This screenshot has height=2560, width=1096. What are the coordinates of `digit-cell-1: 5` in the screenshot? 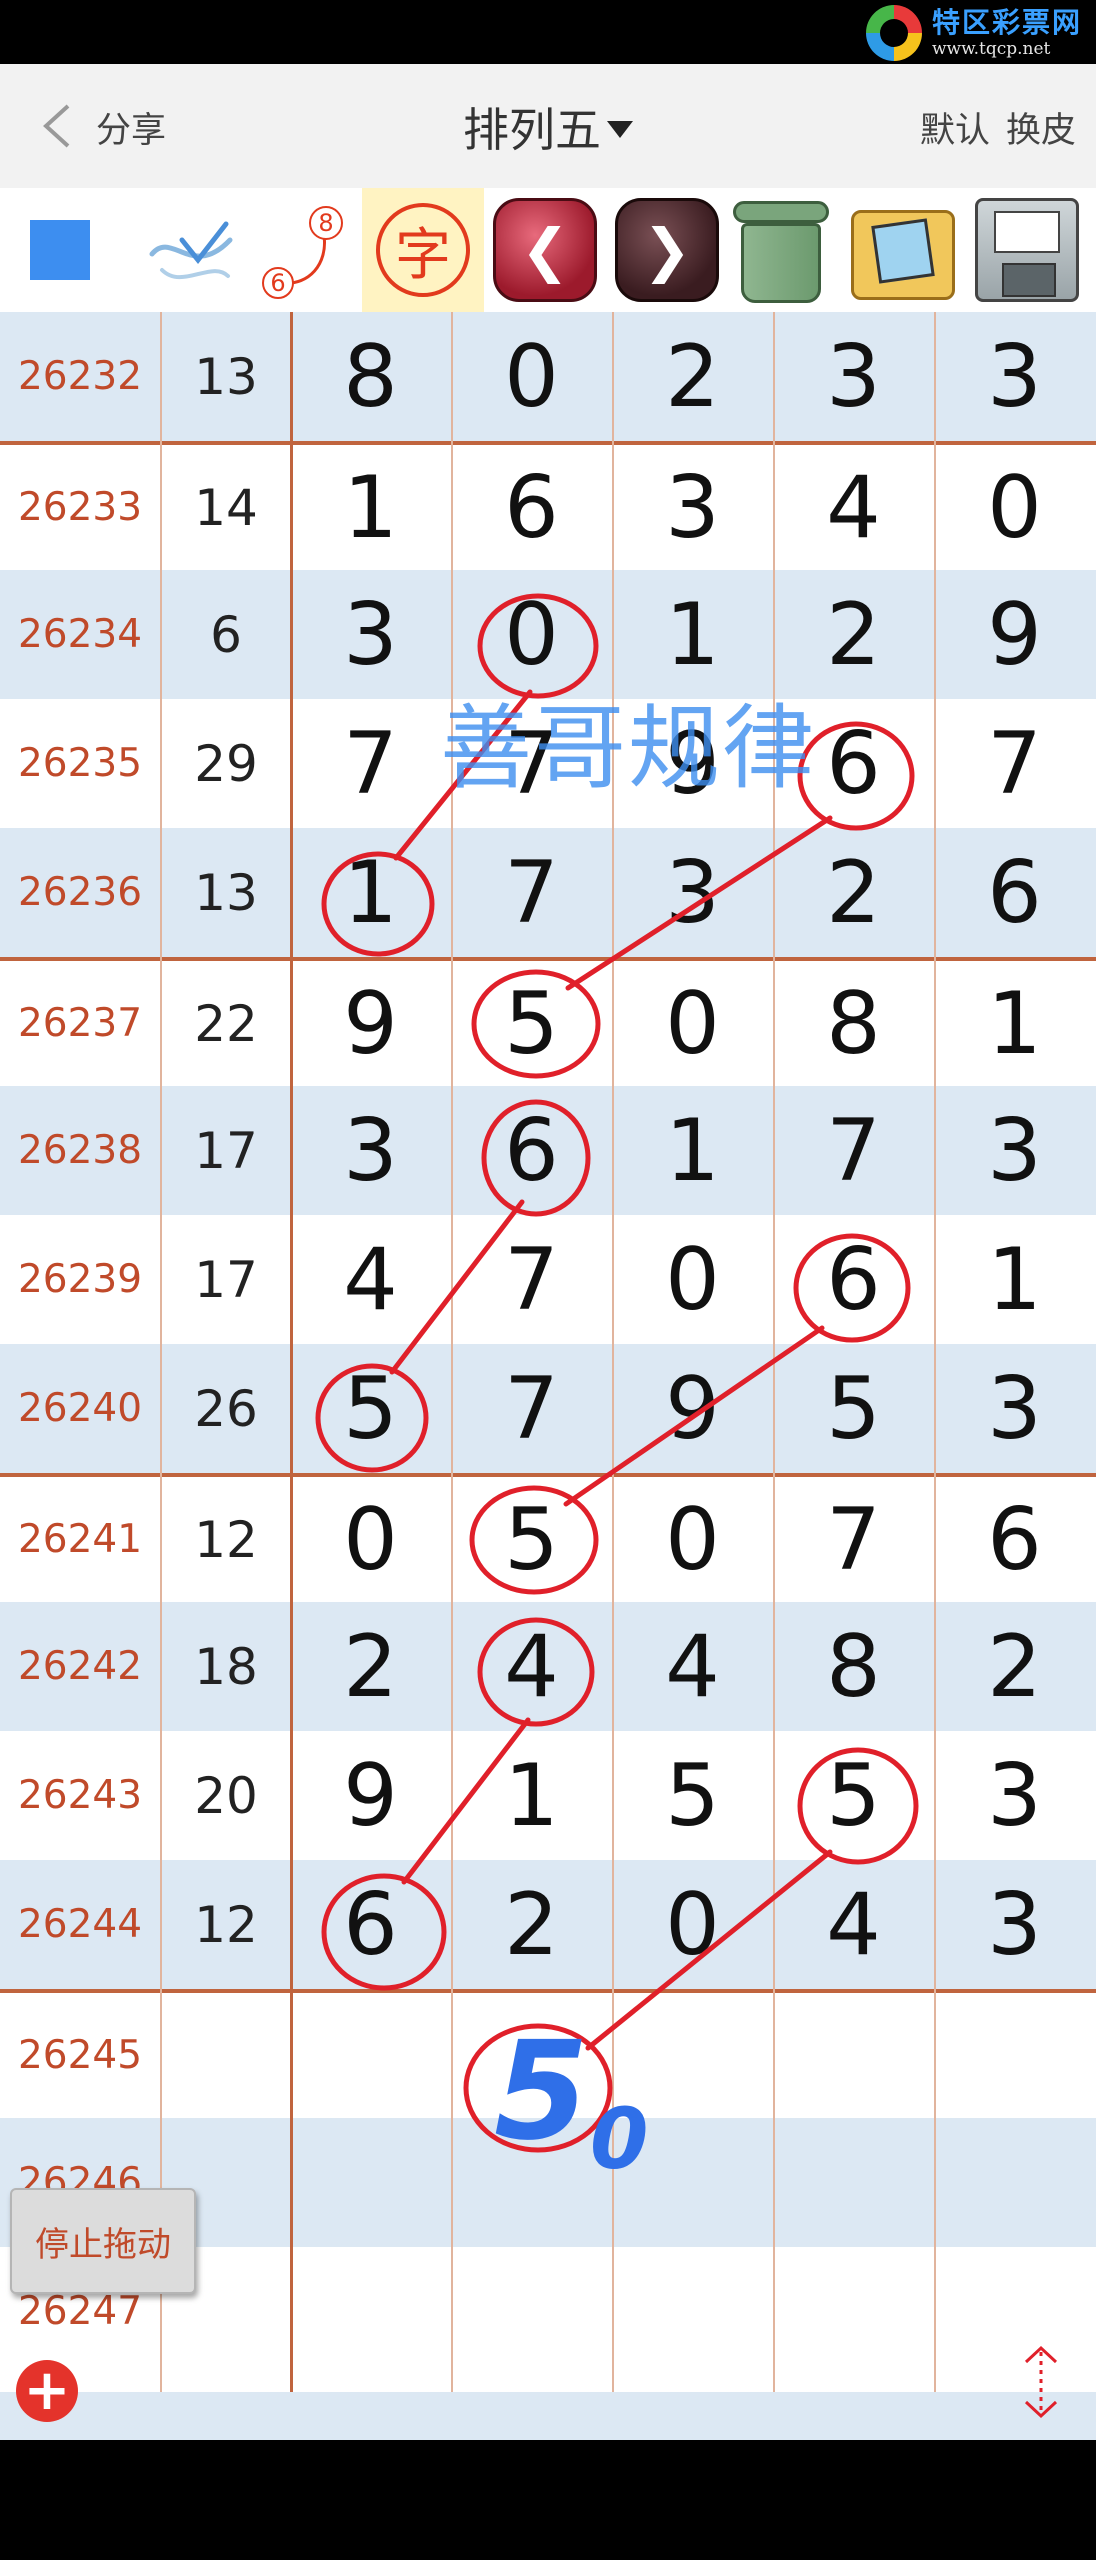 It's located at (370, 1408).